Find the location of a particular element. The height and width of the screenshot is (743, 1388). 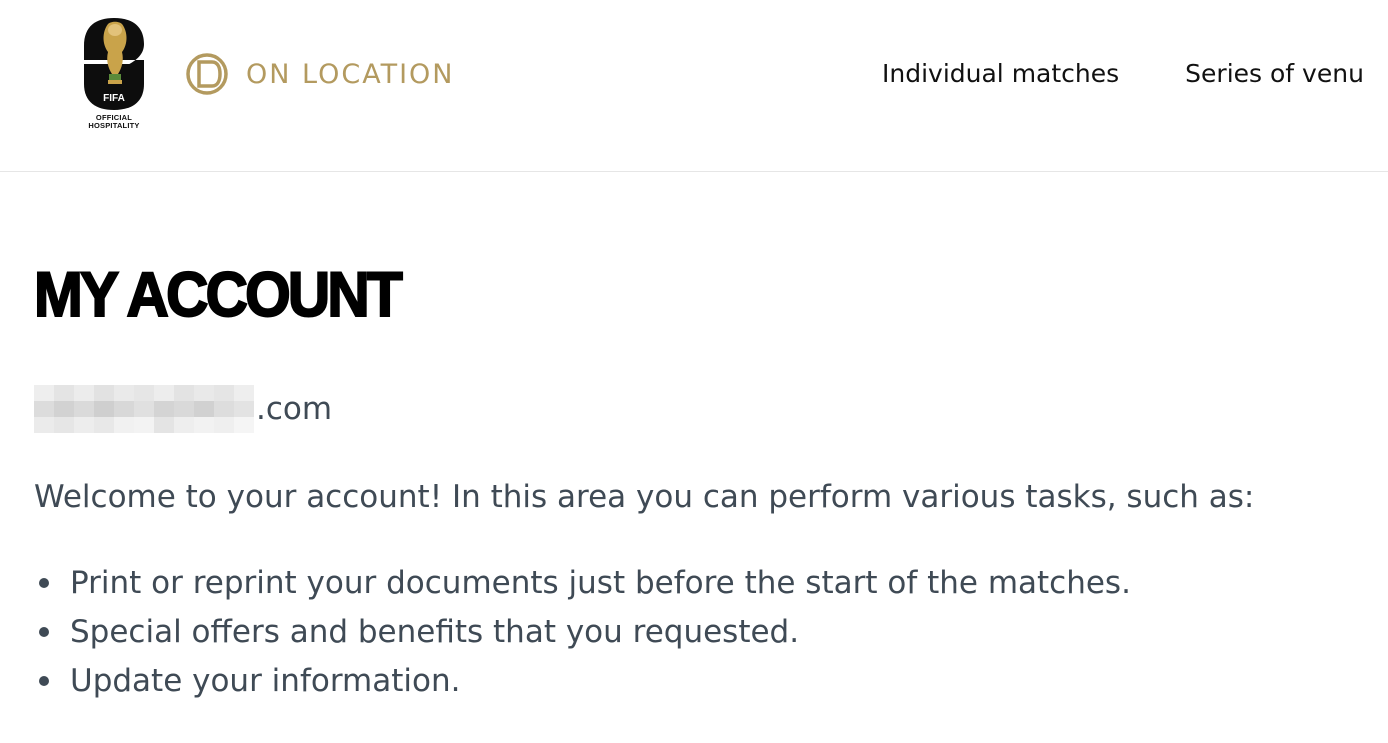

nav-individual-matches: Individual matches is located at coordinates (1000, 74).